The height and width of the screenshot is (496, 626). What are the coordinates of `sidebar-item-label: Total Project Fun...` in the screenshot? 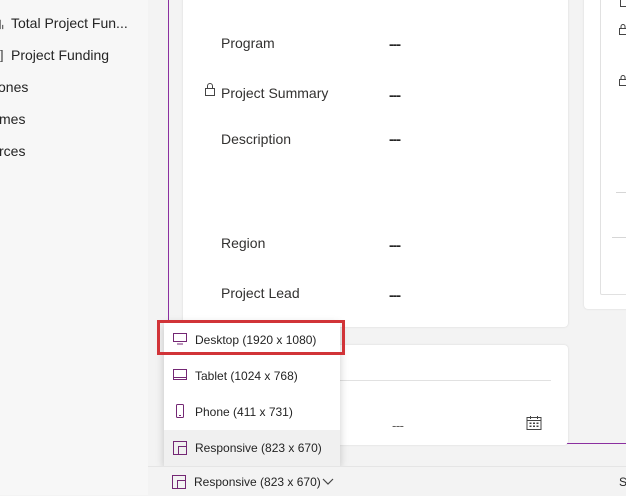 It's located at (69, 23).